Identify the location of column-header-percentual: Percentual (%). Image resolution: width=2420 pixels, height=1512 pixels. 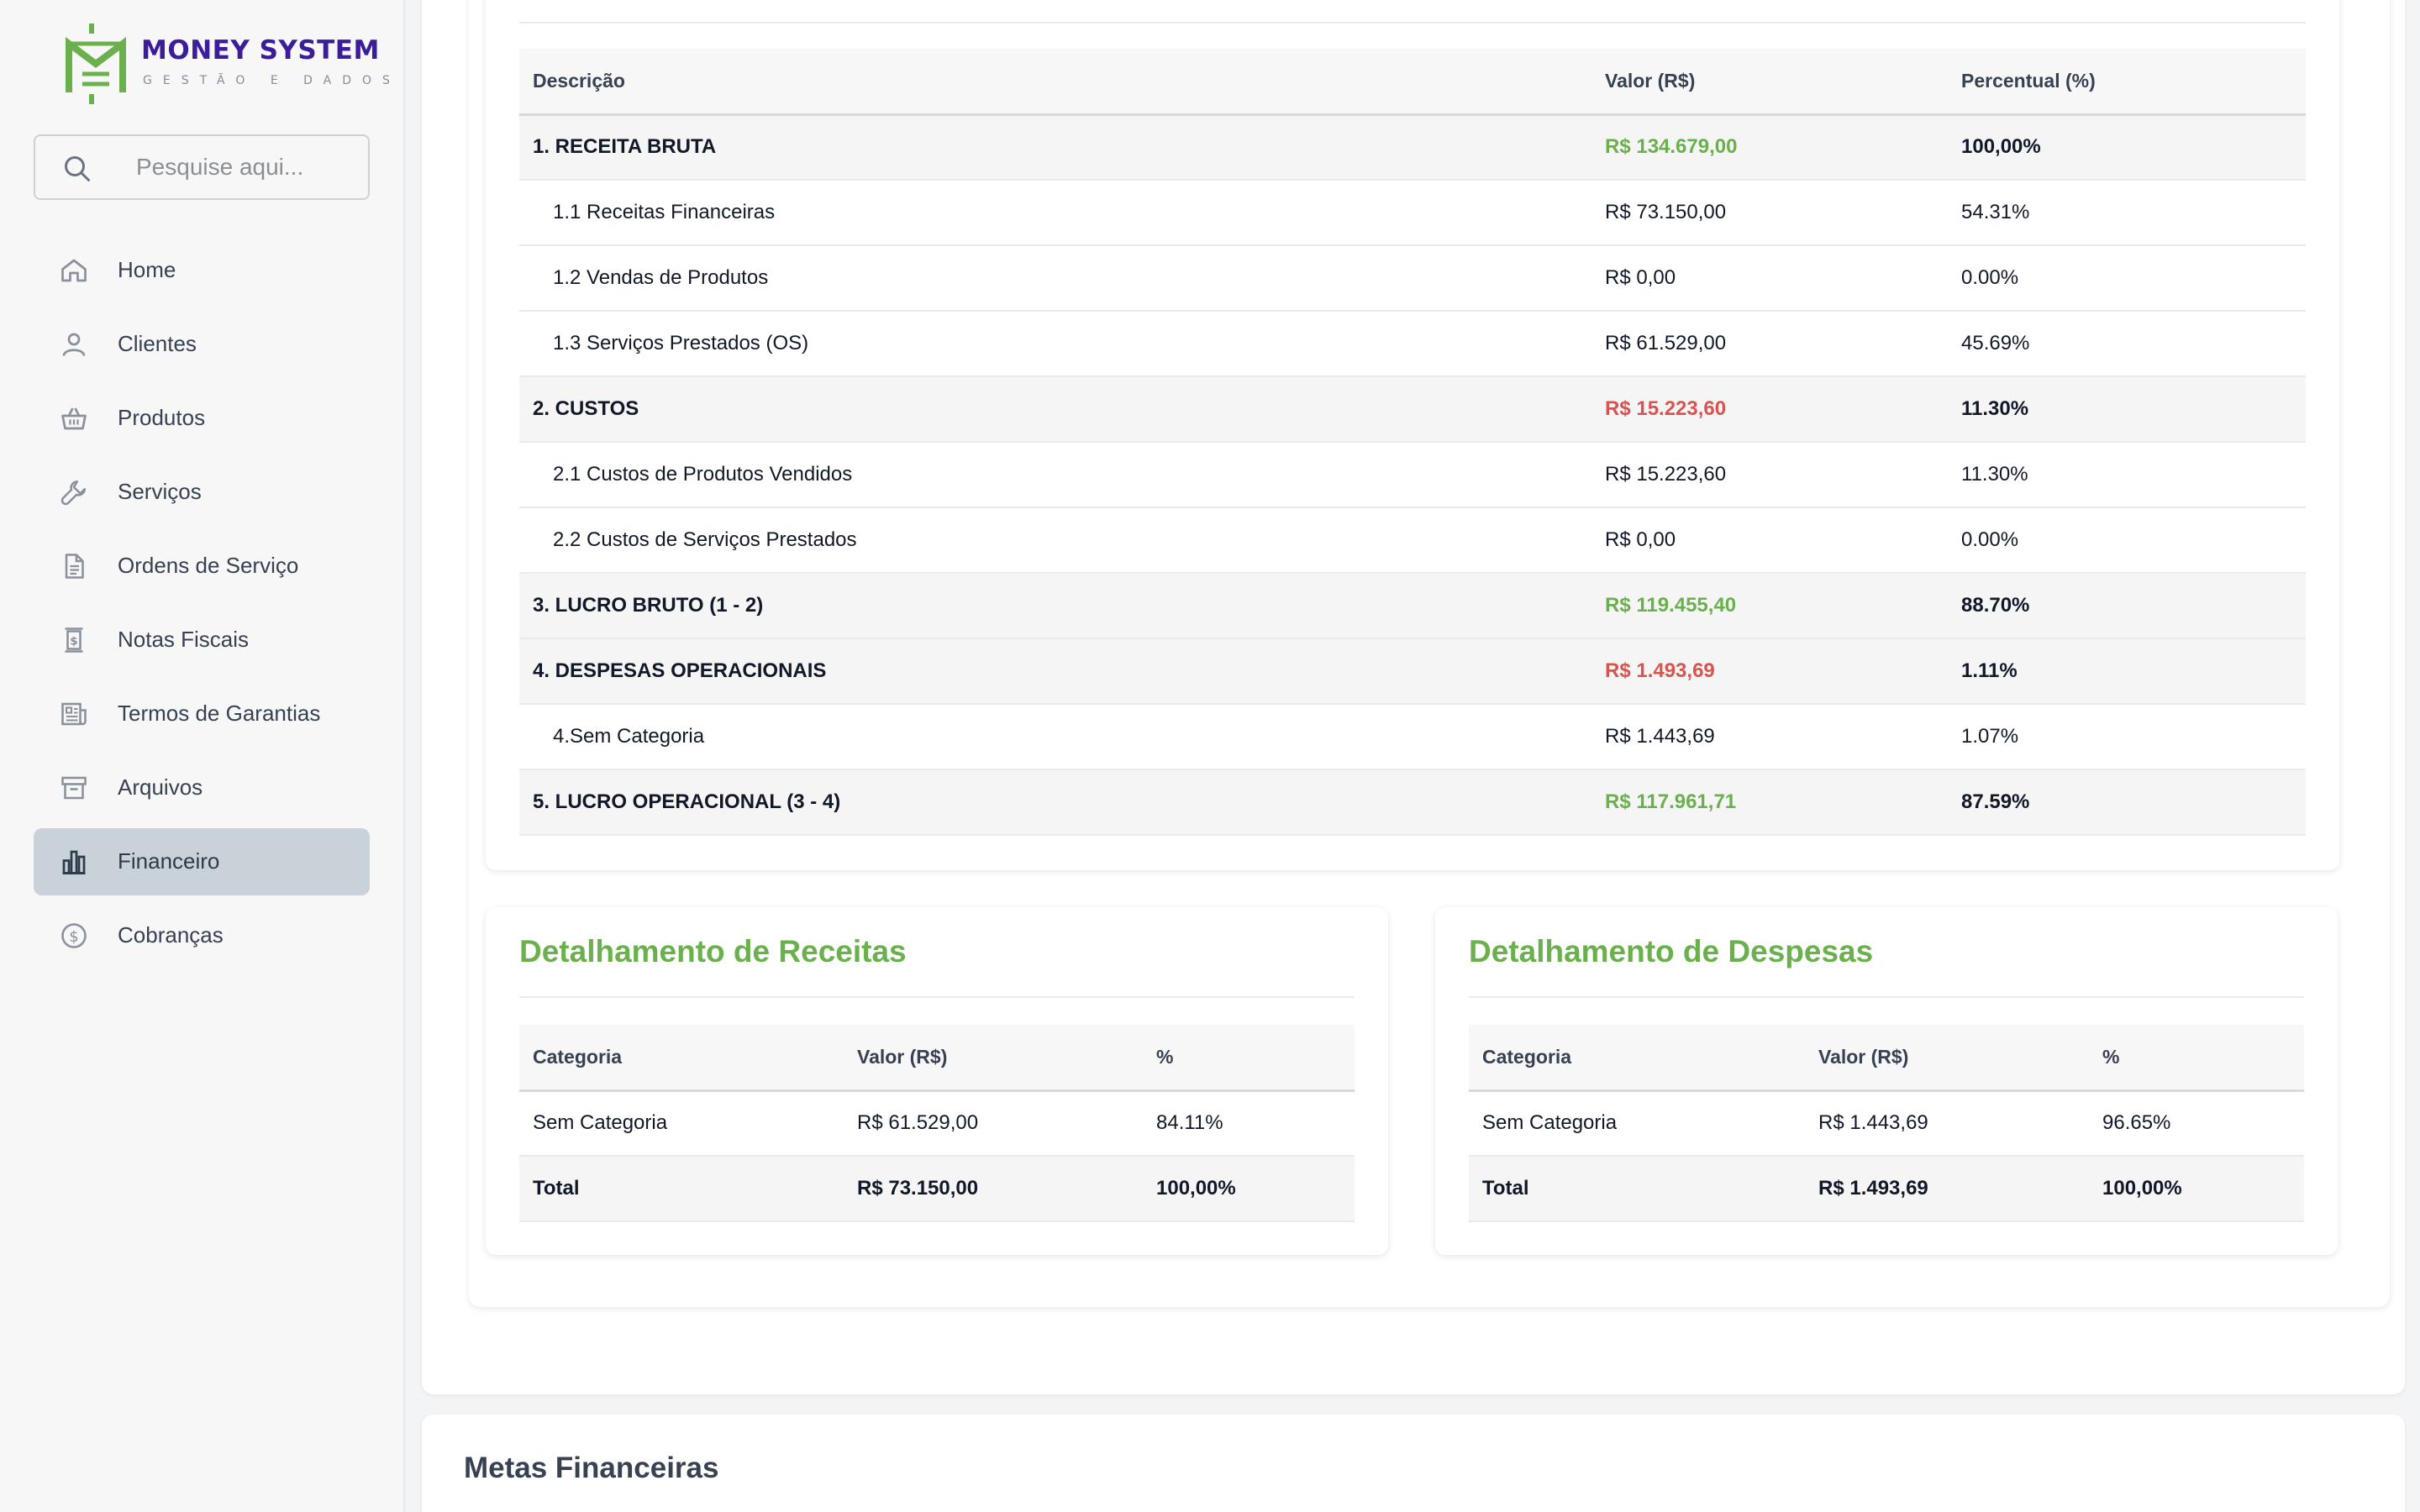
(2127, 82).